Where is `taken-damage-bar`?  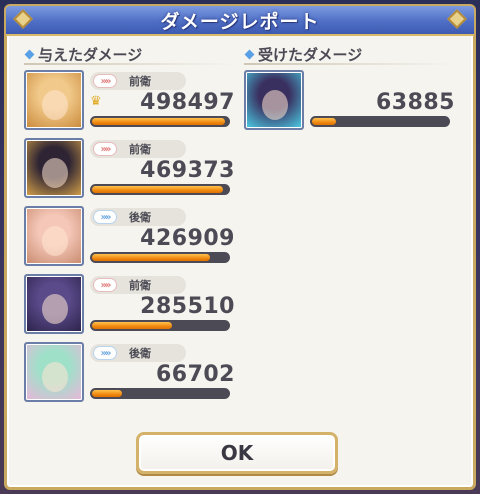
taken-damage-bar is located at coordinates (380, 121).